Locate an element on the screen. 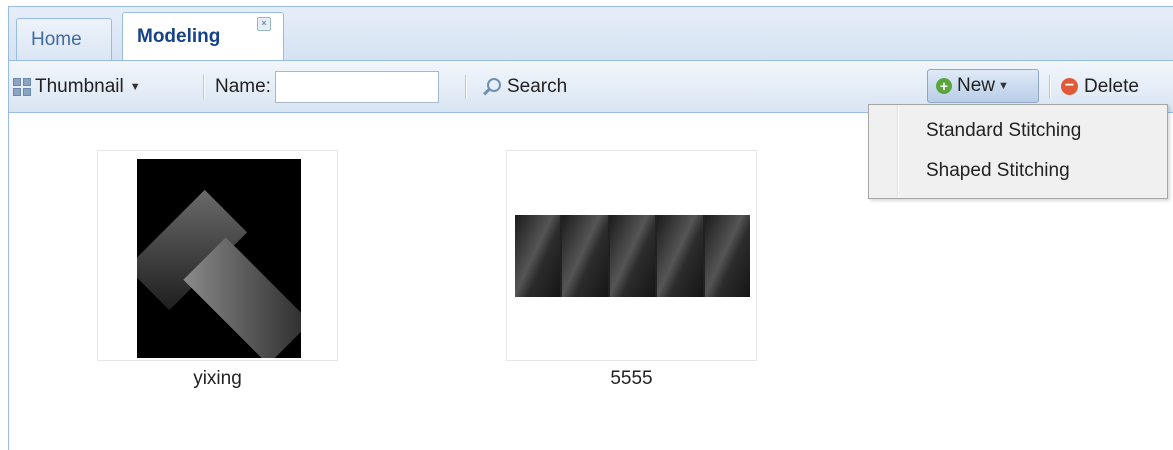 The height and width of the screenshot is (450, 1173). search-button: Search is located at coordinates (523, 86).